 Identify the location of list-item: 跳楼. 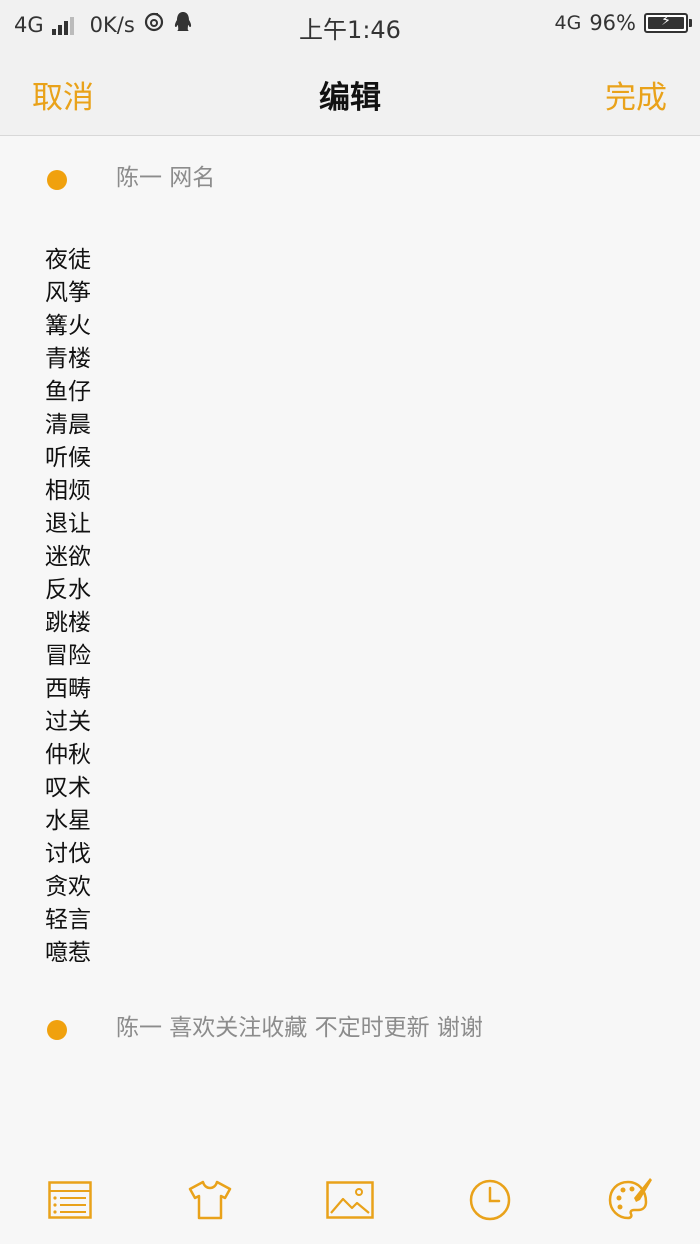
(68, 623).